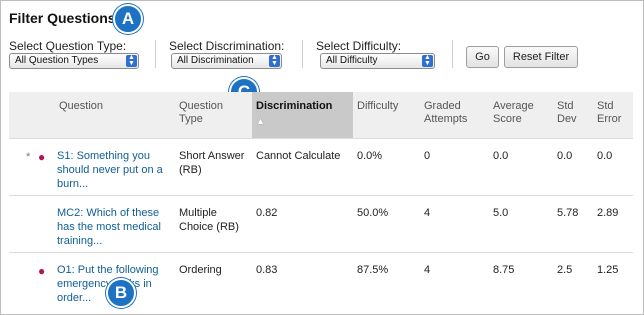 Image resolution: width=644 pixels, height=315 pixels. What do you see at coordinates (28, 157) in the screenshot?
I see `asterisk-icon: *` at bounding box center [28, 157].